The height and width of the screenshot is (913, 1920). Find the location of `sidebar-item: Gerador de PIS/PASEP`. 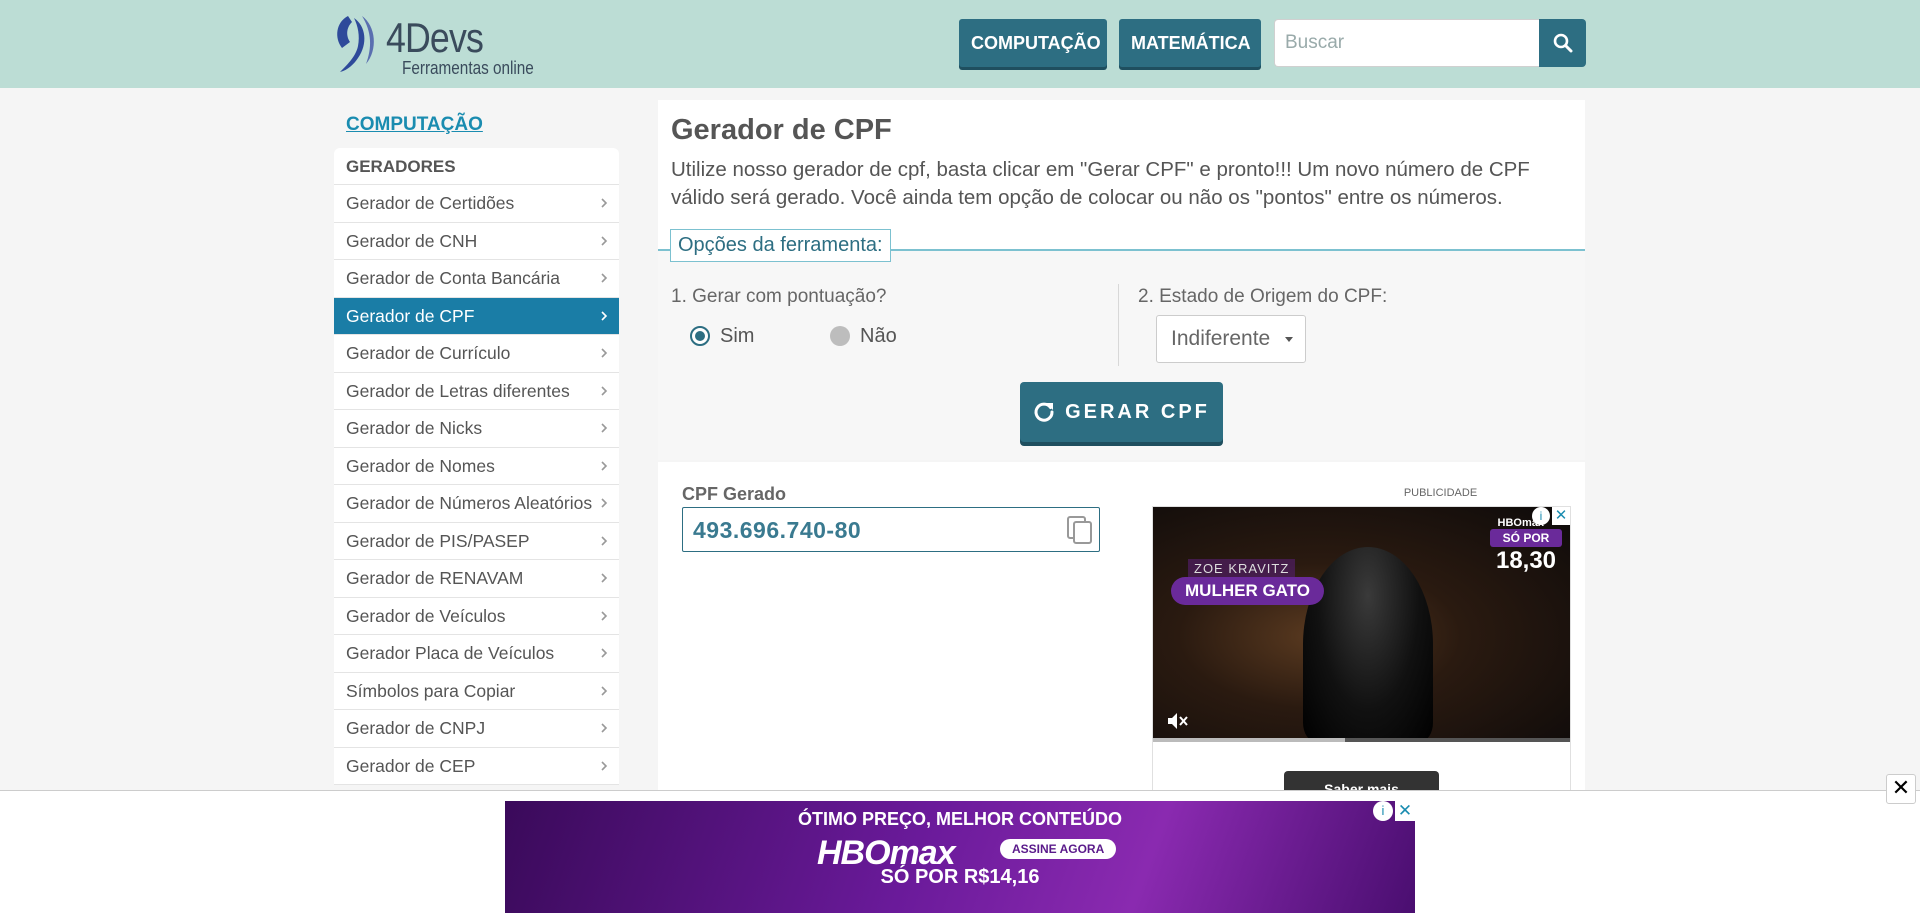

sidebar-item: Gerador de PIS/PASEP is located at coordinates (476, 541).